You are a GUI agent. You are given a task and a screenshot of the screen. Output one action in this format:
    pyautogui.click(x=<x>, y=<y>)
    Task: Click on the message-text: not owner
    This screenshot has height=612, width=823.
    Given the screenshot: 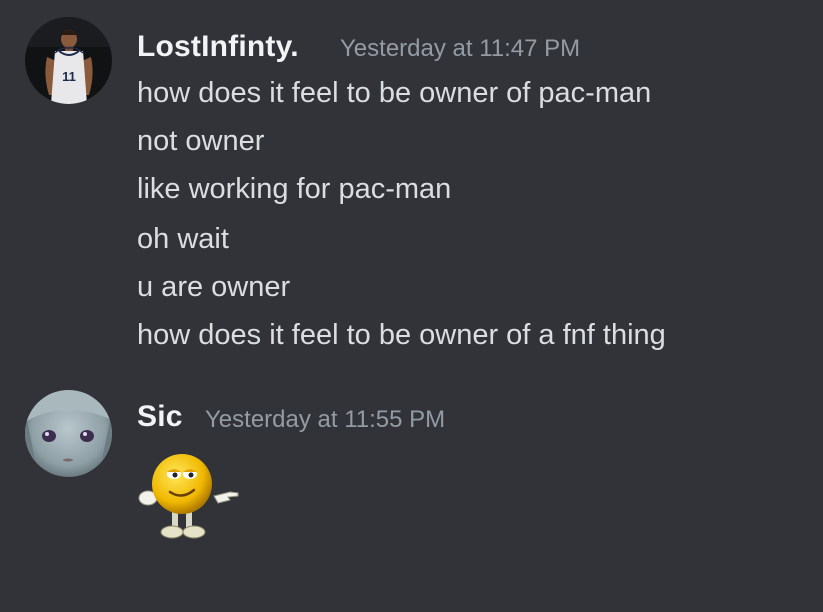 What is the action you would take?
    pyautogui.click(x=201, y=141)
    